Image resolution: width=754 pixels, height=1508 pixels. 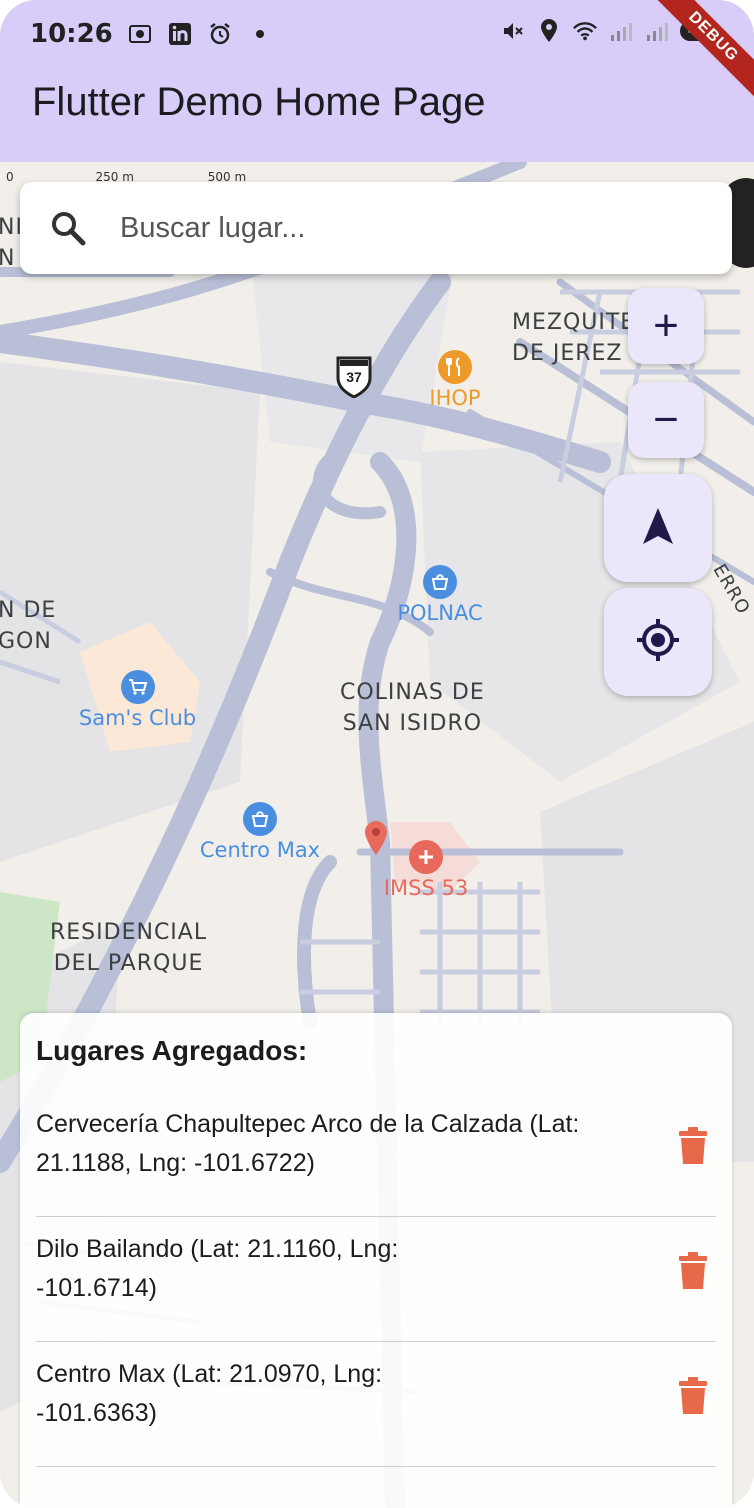 I want to click on alarm-icon, so click(x=220, y=34).